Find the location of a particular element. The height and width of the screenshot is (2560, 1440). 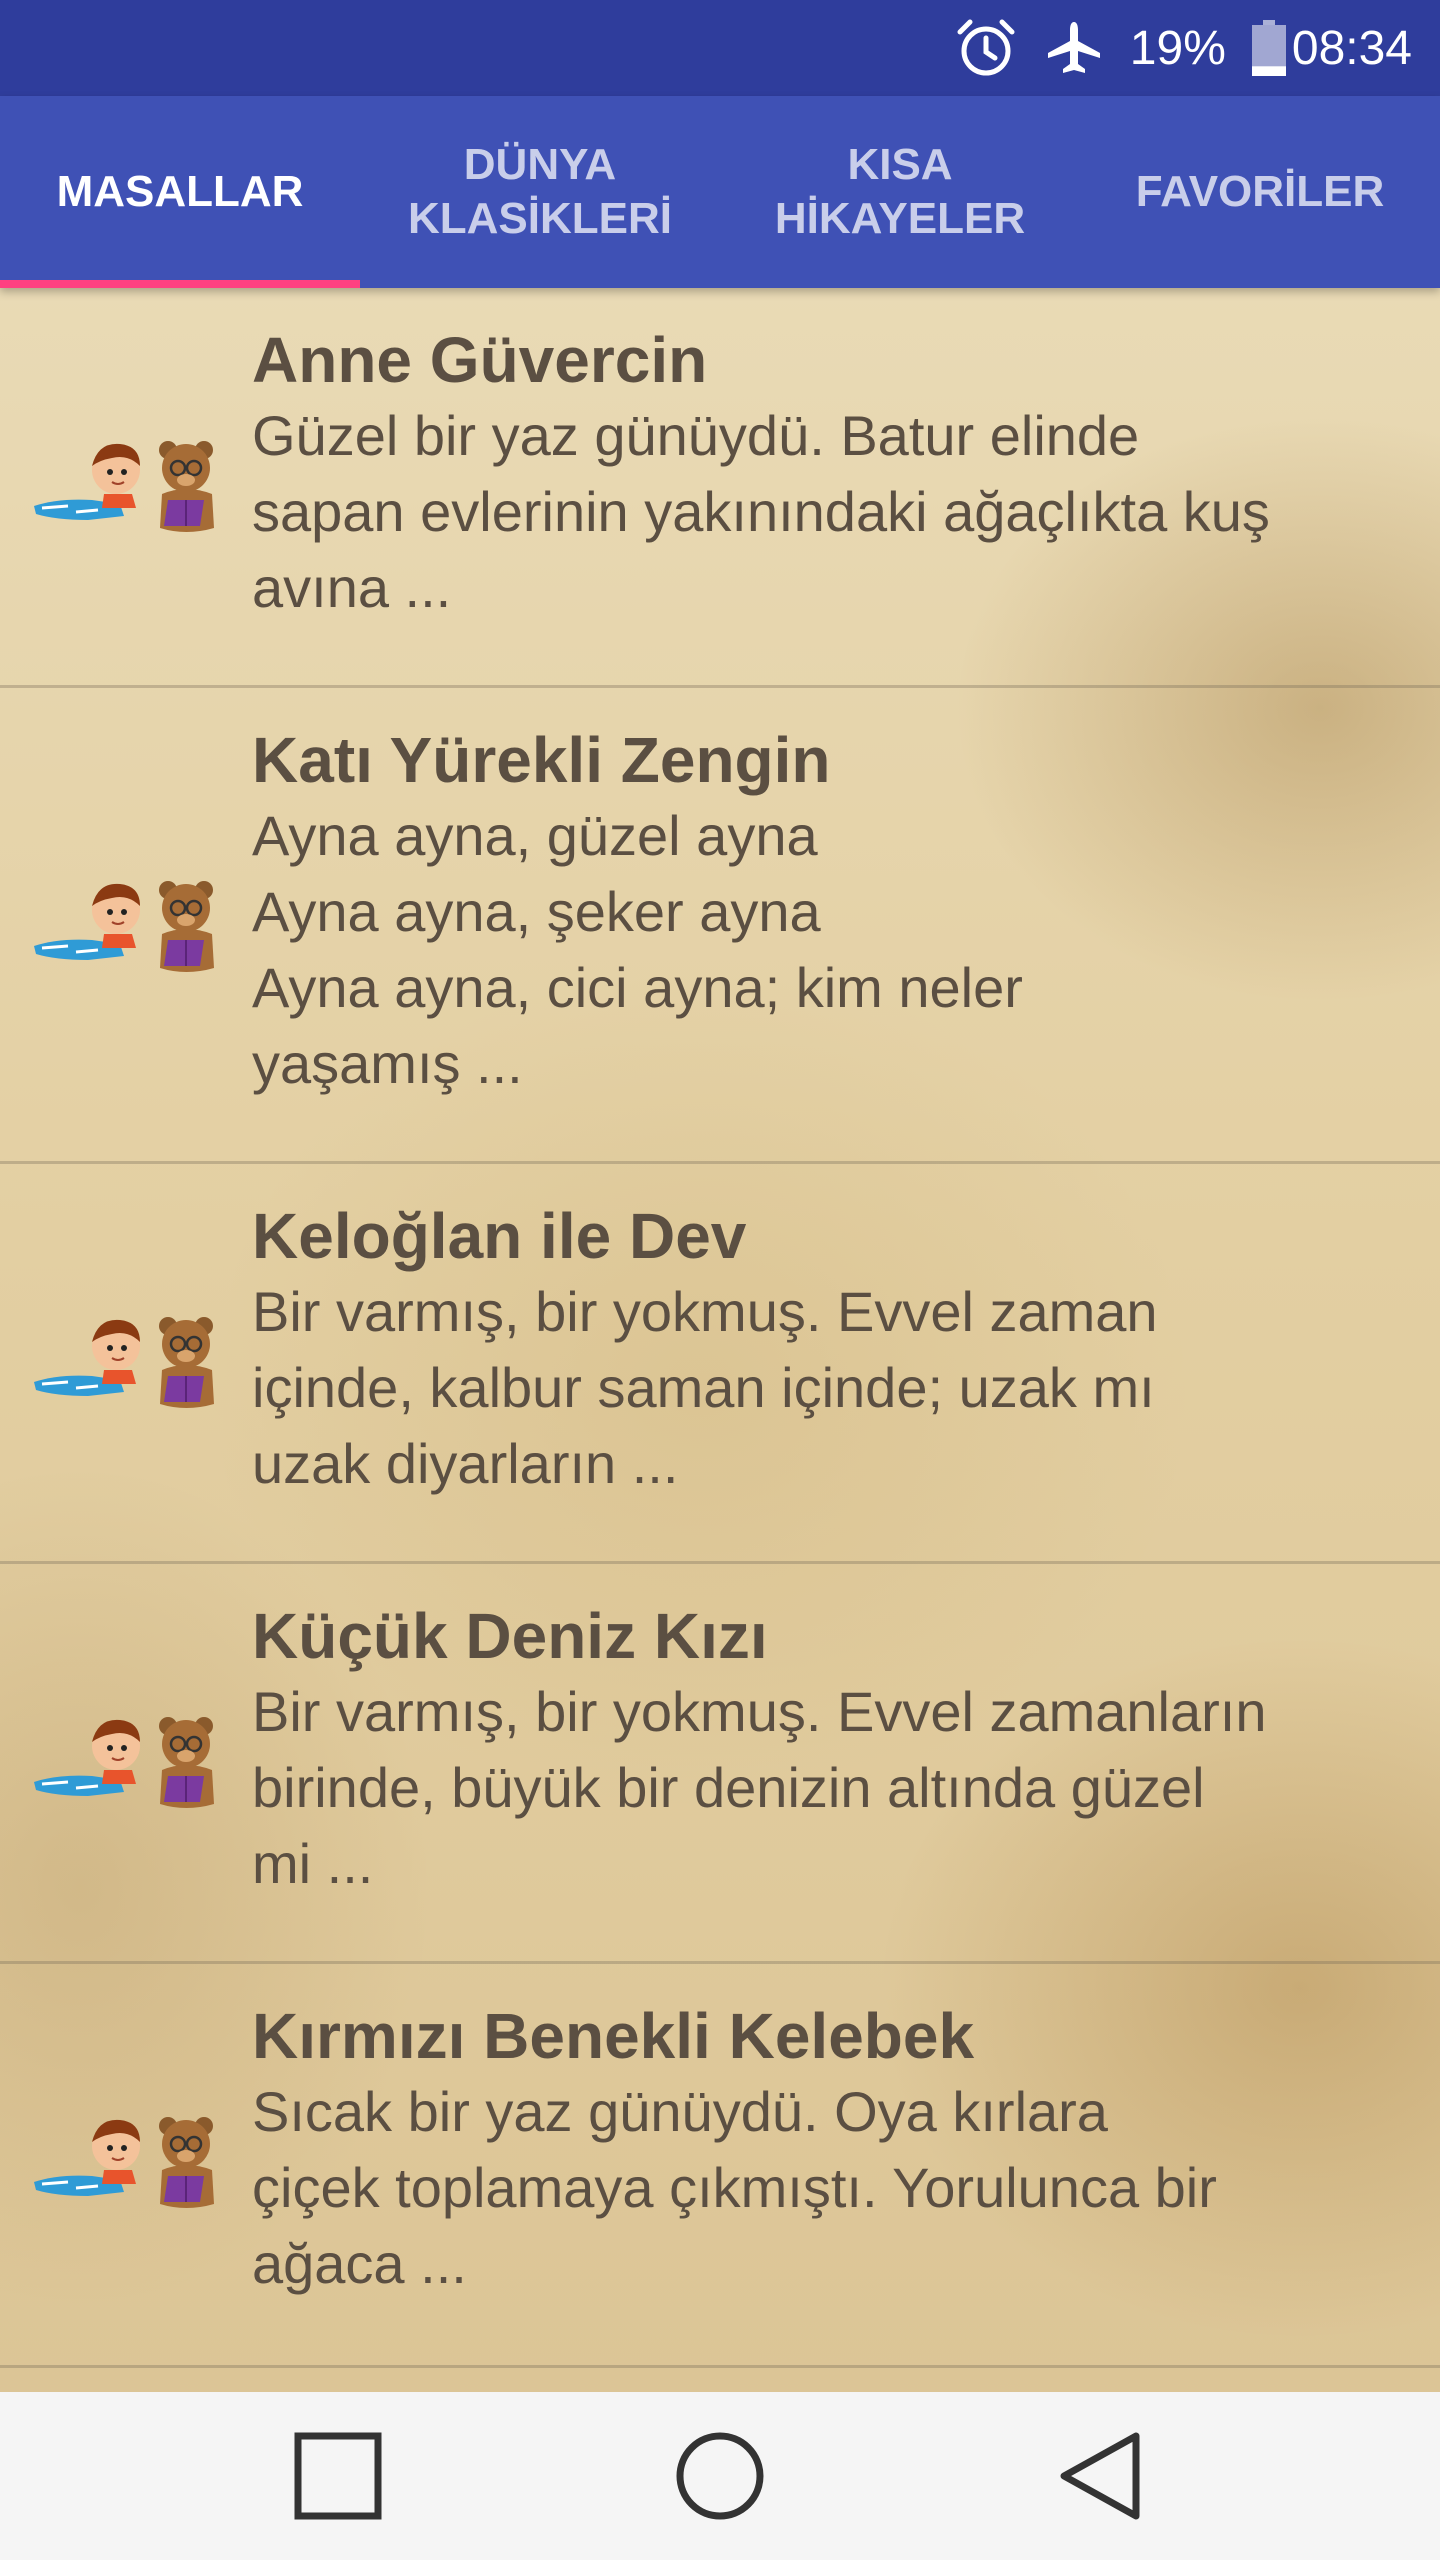

alarm-icon is located at coordinates (986, 48).